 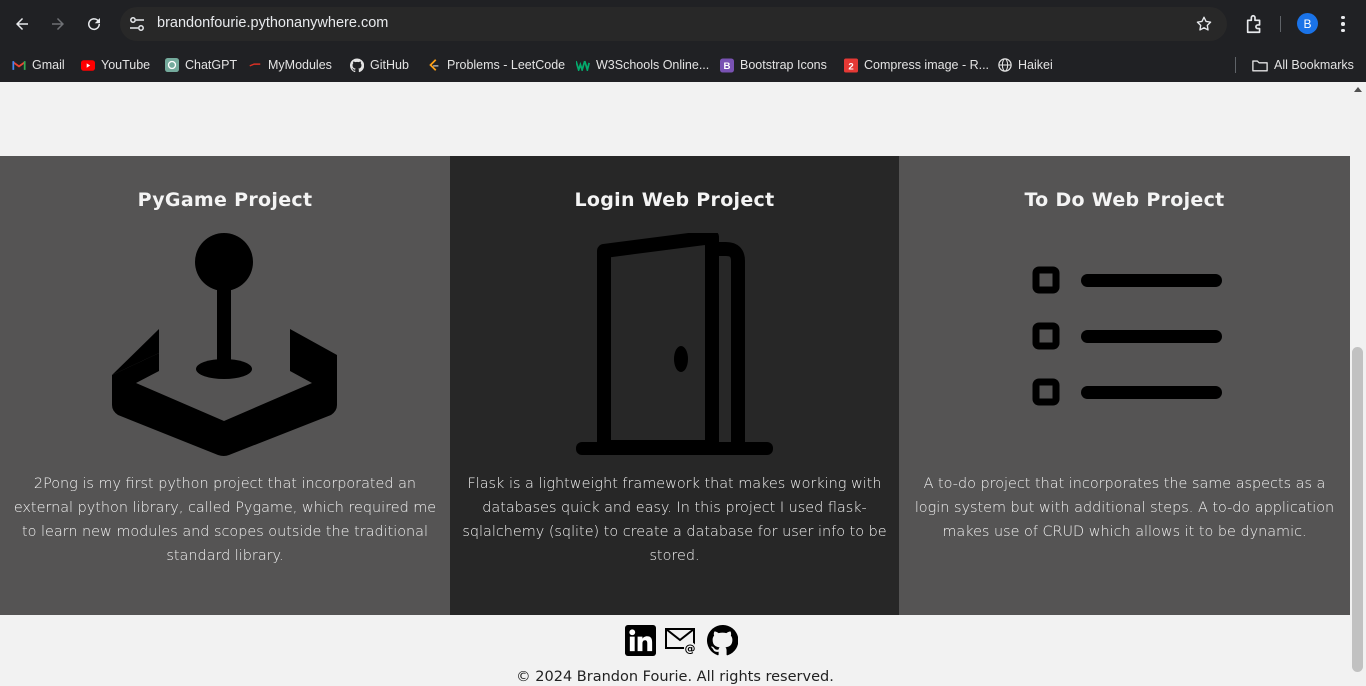 I want to click on folder-icon, so click(x=1260, y=65).